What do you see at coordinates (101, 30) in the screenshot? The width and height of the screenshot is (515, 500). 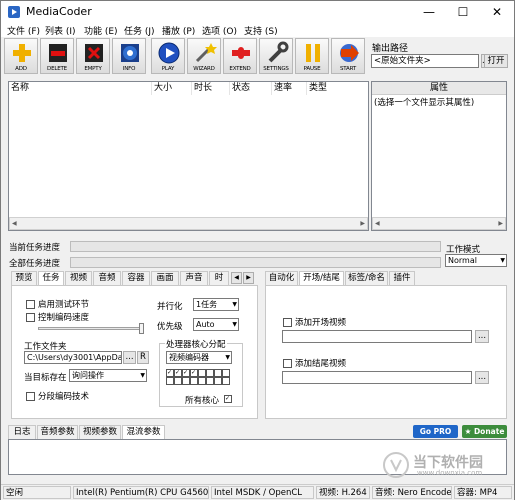 I see `menu-function: 功能 (E)` at bounding box center [101, 30].